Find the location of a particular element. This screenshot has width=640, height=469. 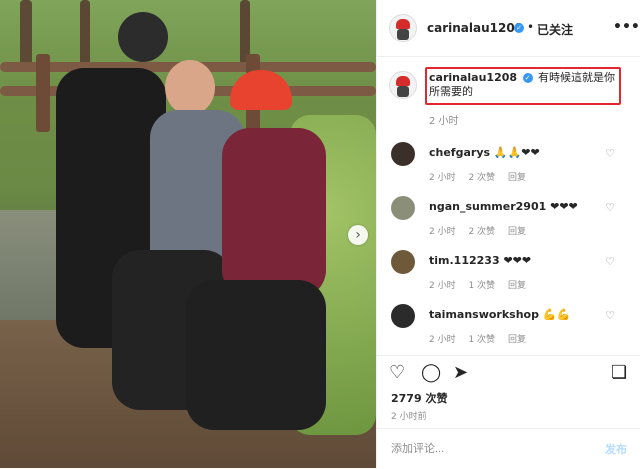

comment-username: ngan_summer2901 is located at coordinates (487, 206).